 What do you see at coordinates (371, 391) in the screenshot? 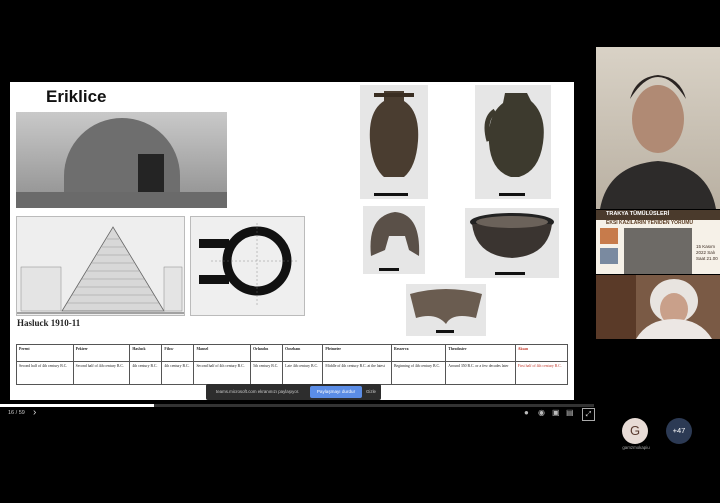
I see `hide-button: Gizle` at bounding box center [371, 391].